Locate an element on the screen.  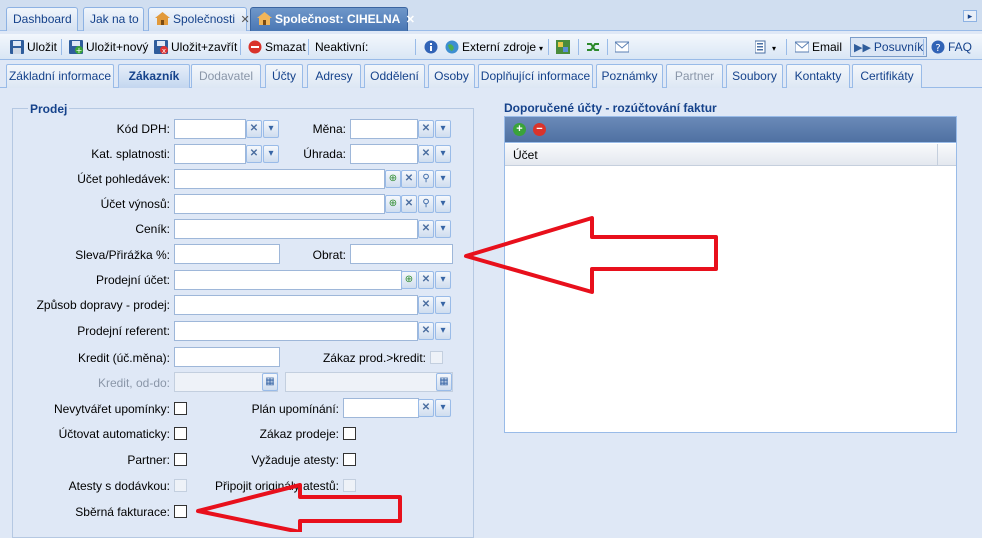
tab-osoby: Osoby is located at coordinates (451, 76).